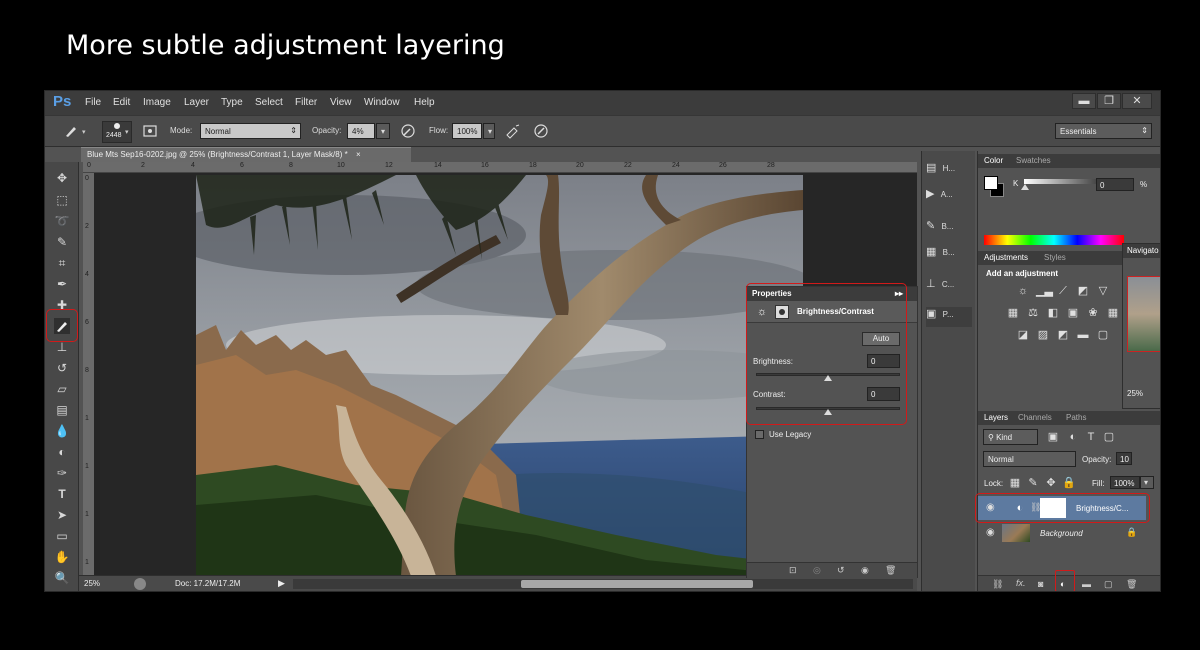  What do you see at coordinates (467, 131) in the screenshot?
I see `flow-input: 100%` at bounding box center [467, 131].